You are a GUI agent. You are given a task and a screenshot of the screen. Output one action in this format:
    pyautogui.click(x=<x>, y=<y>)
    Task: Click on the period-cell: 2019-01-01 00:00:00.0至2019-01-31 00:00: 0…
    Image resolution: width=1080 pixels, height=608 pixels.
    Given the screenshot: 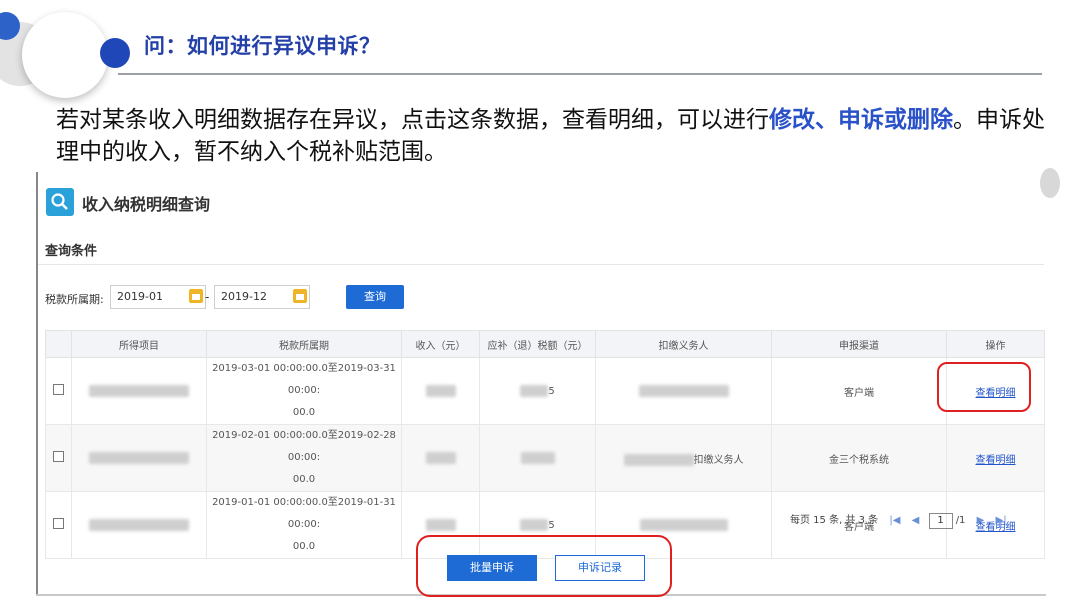 What is the action you would take?
    pyautogui.click(x=304, y=525)
    